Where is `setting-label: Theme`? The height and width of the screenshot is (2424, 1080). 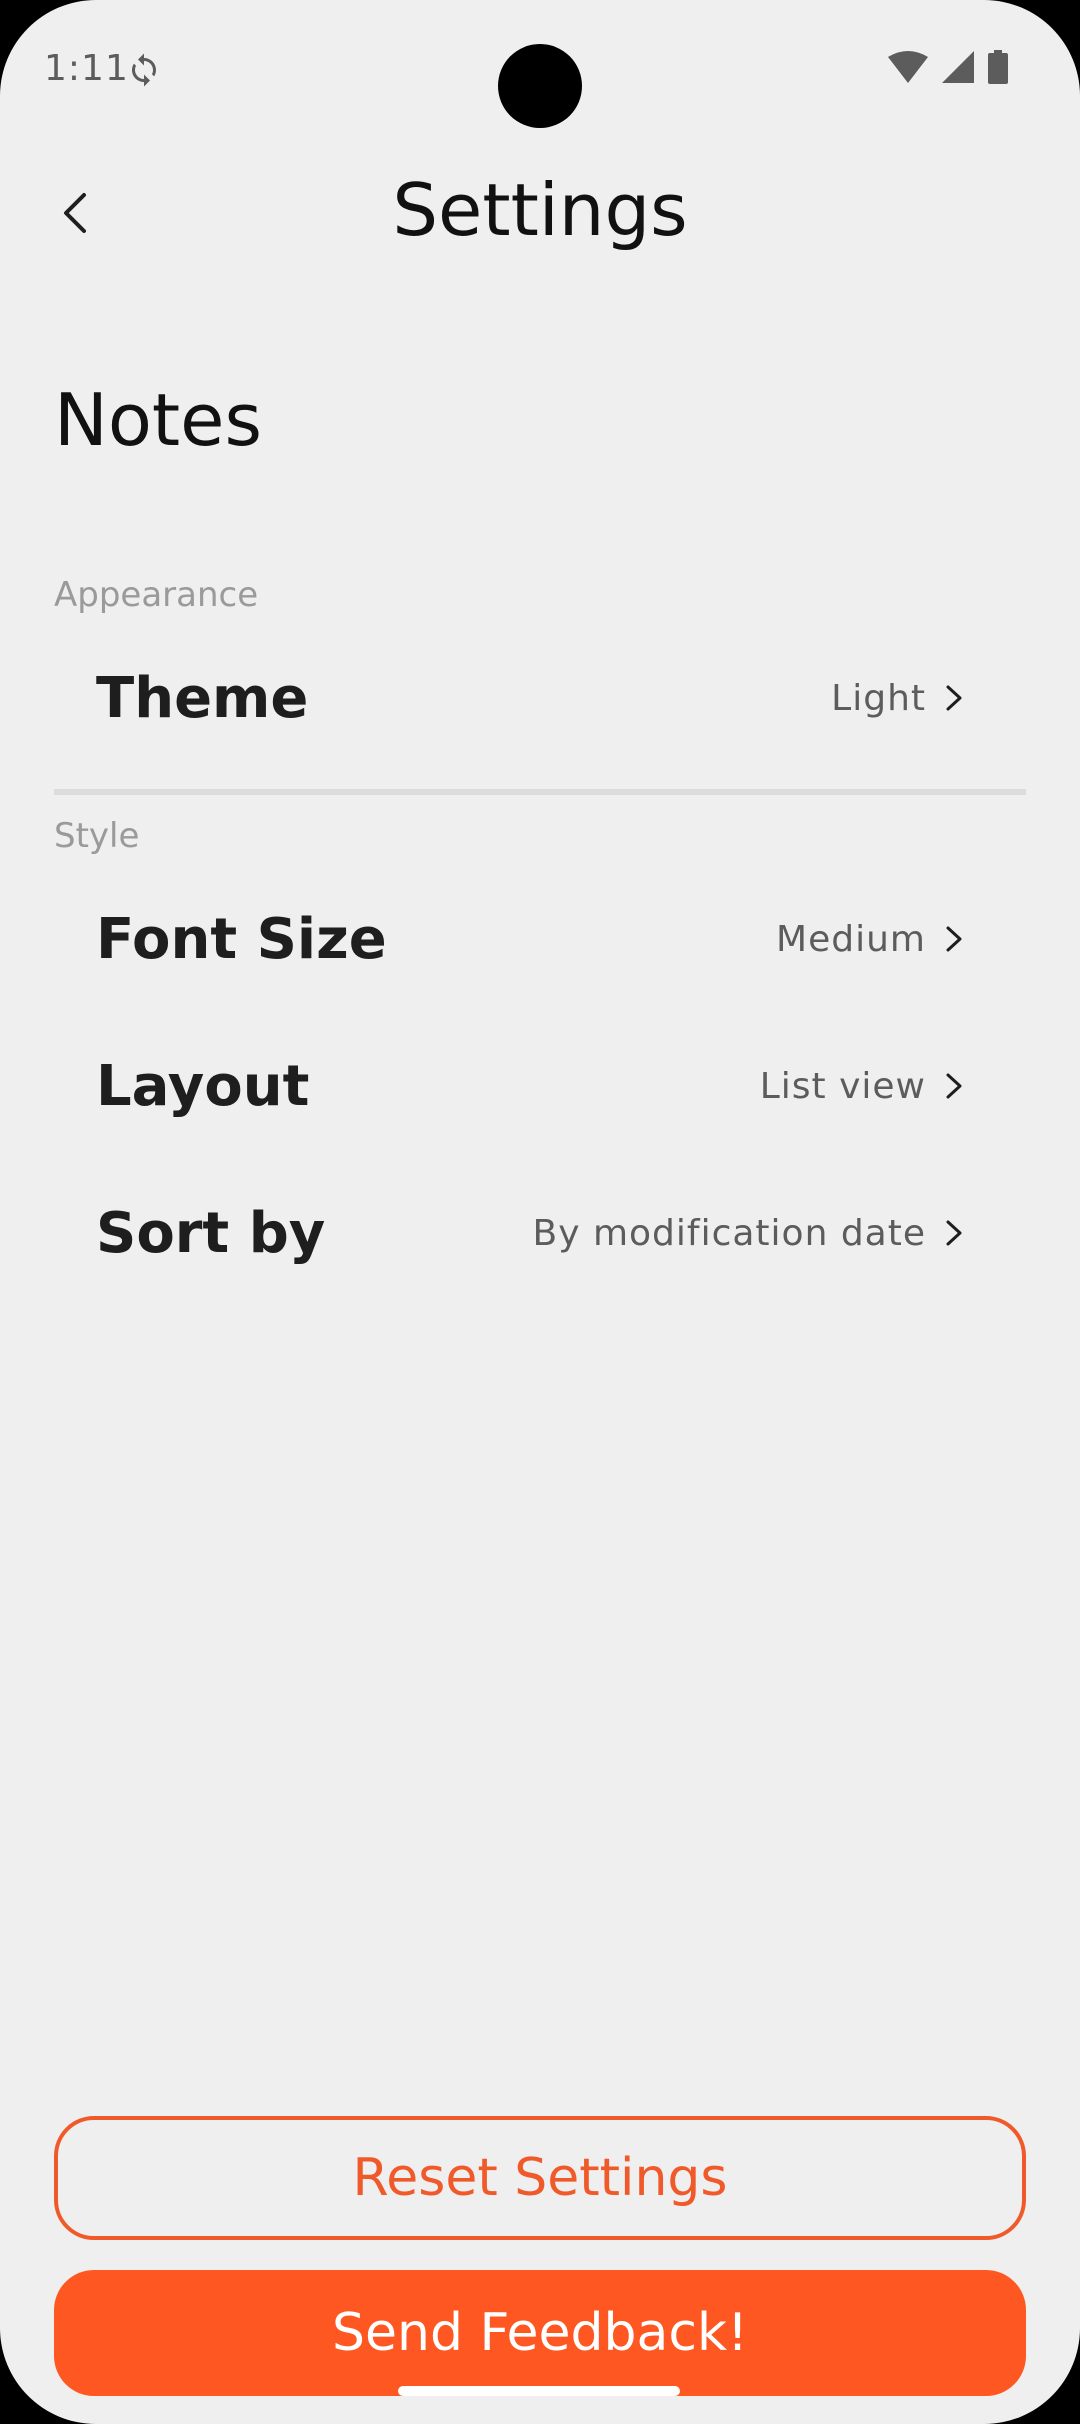
setting-label: Theme is located at coordinates (202, 698).